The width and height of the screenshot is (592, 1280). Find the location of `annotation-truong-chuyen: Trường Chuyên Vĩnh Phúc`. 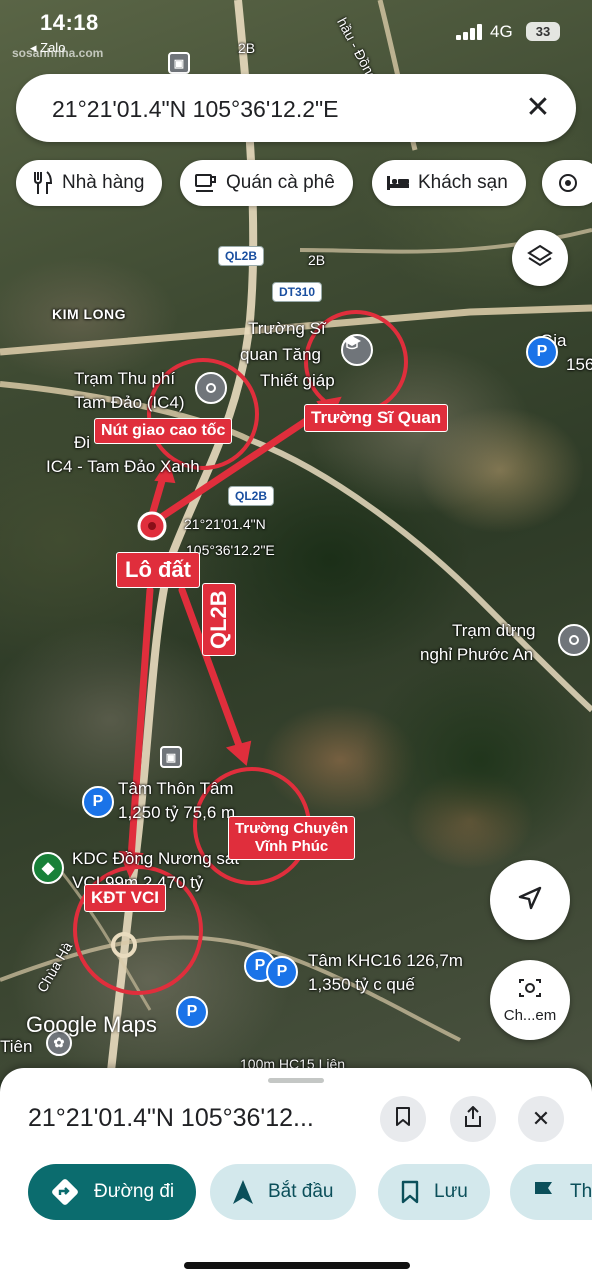

annotation-truong-chuyen: Trường Chuyên Vĩnh Phúc is located at coordinates (292, 838).